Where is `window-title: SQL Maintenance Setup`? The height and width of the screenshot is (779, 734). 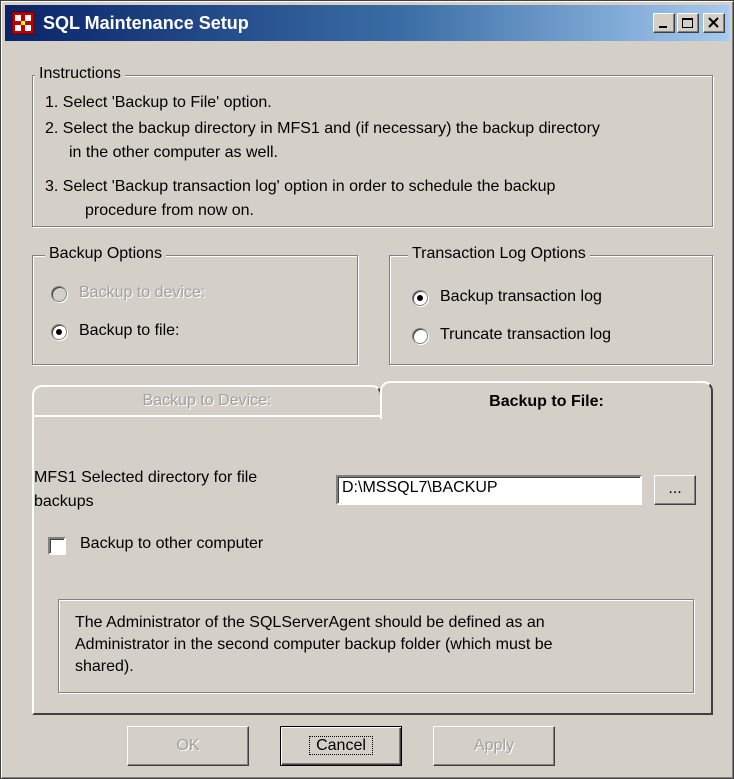
window-title: SQL Maintenance Setup is located at coordinates (146, 23).